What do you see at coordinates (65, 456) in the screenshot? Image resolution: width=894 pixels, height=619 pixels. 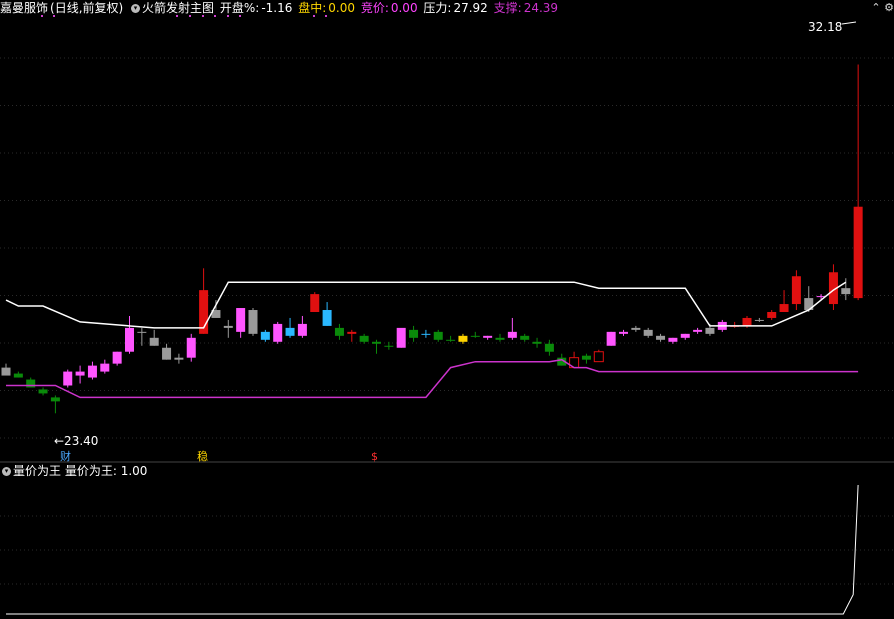 I see `marker-cai: 财` at bounding box center [65, 456].